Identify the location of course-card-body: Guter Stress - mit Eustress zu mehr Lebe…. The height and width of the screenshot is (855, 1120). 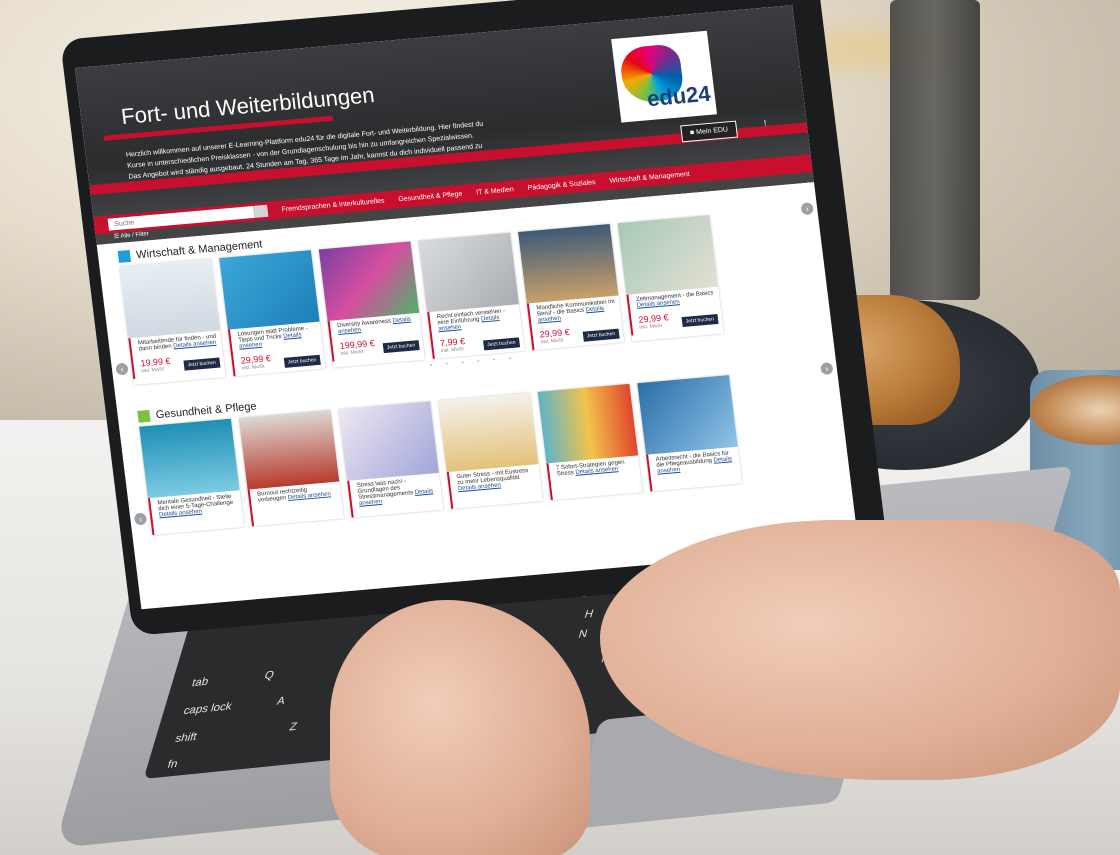
(494, 486).